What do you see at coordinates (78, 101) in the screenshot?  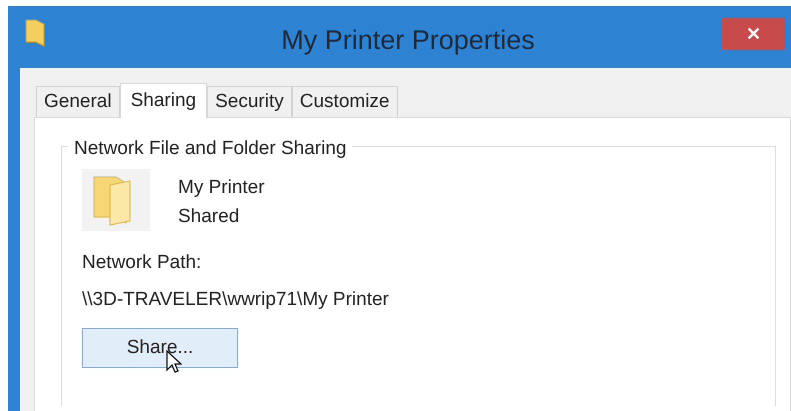 I see `tab: General` at bounding box center [78, 101].